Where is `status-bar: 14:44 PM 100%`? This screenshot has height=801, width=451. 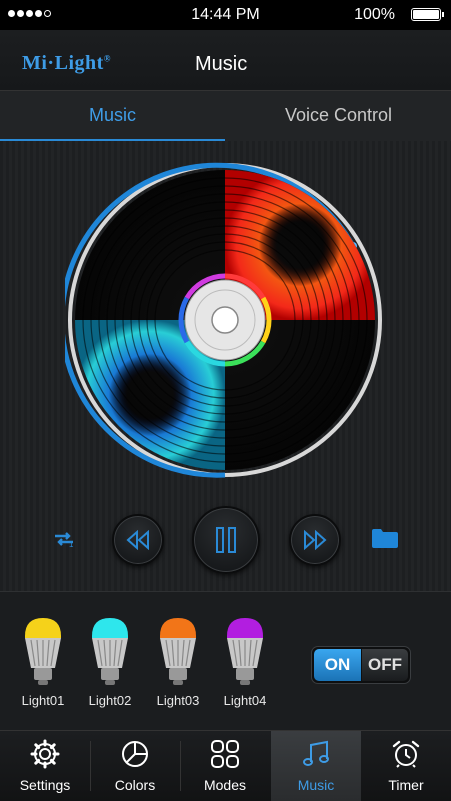
status-bar: 14:44 PM 100% is located at coordinates (225, 15).